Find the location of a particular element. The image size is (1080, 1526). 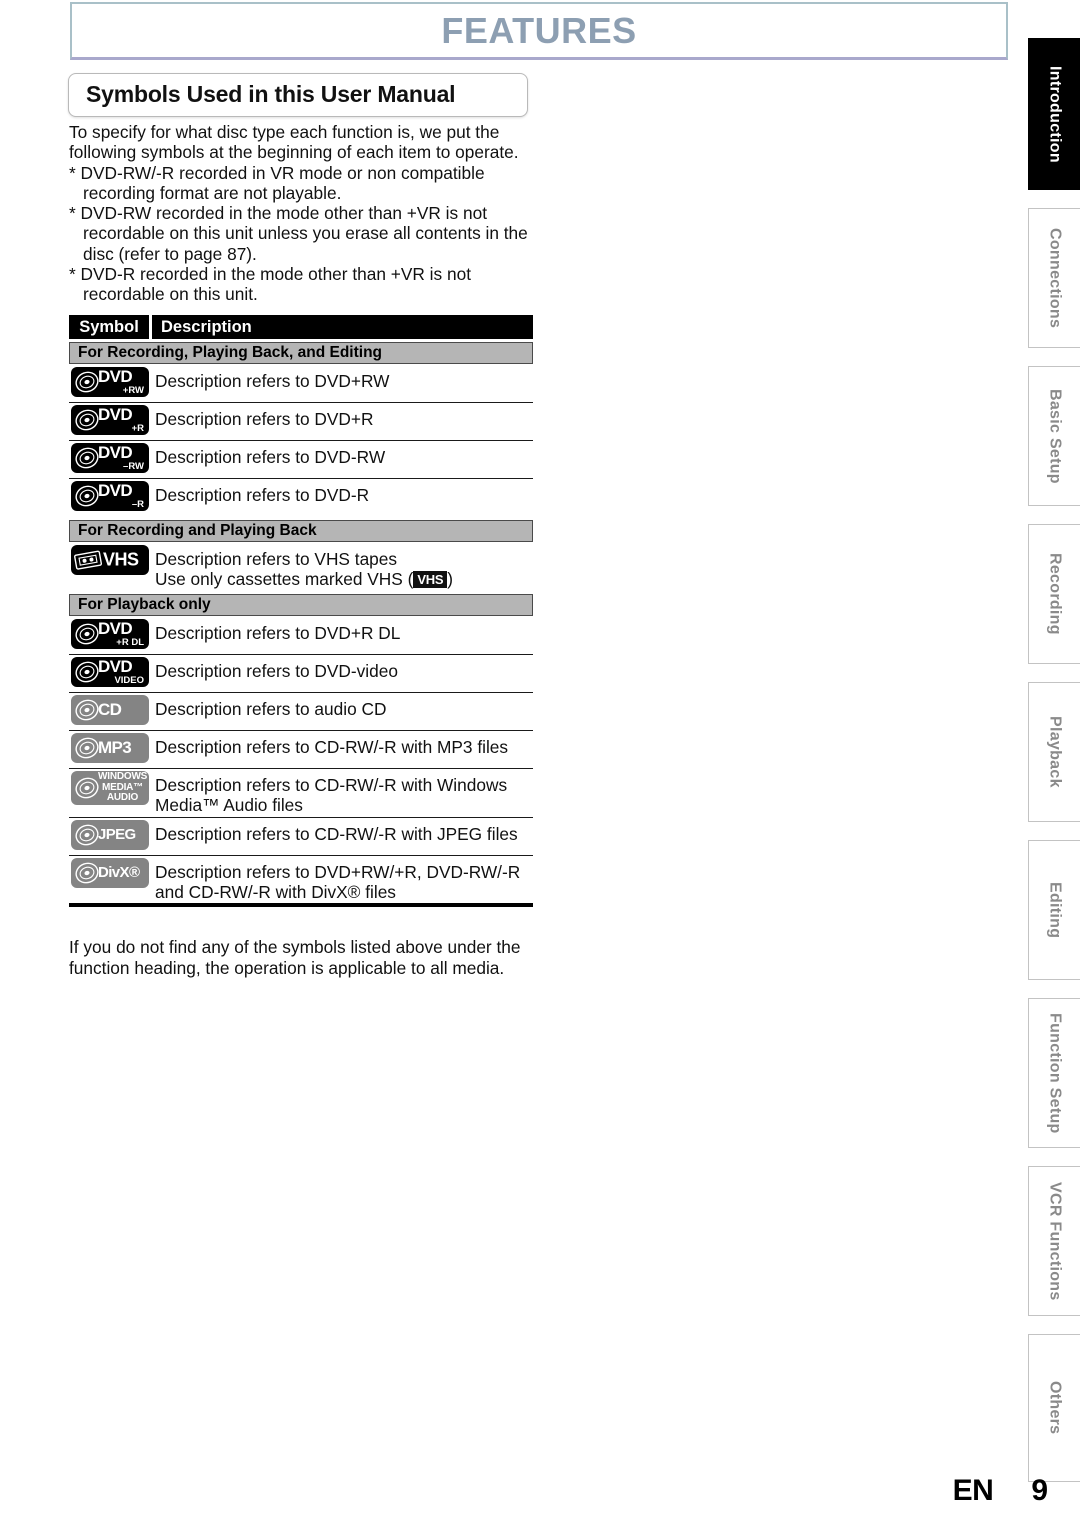

tab-label: Playback is located at coordinates (1055, 752).